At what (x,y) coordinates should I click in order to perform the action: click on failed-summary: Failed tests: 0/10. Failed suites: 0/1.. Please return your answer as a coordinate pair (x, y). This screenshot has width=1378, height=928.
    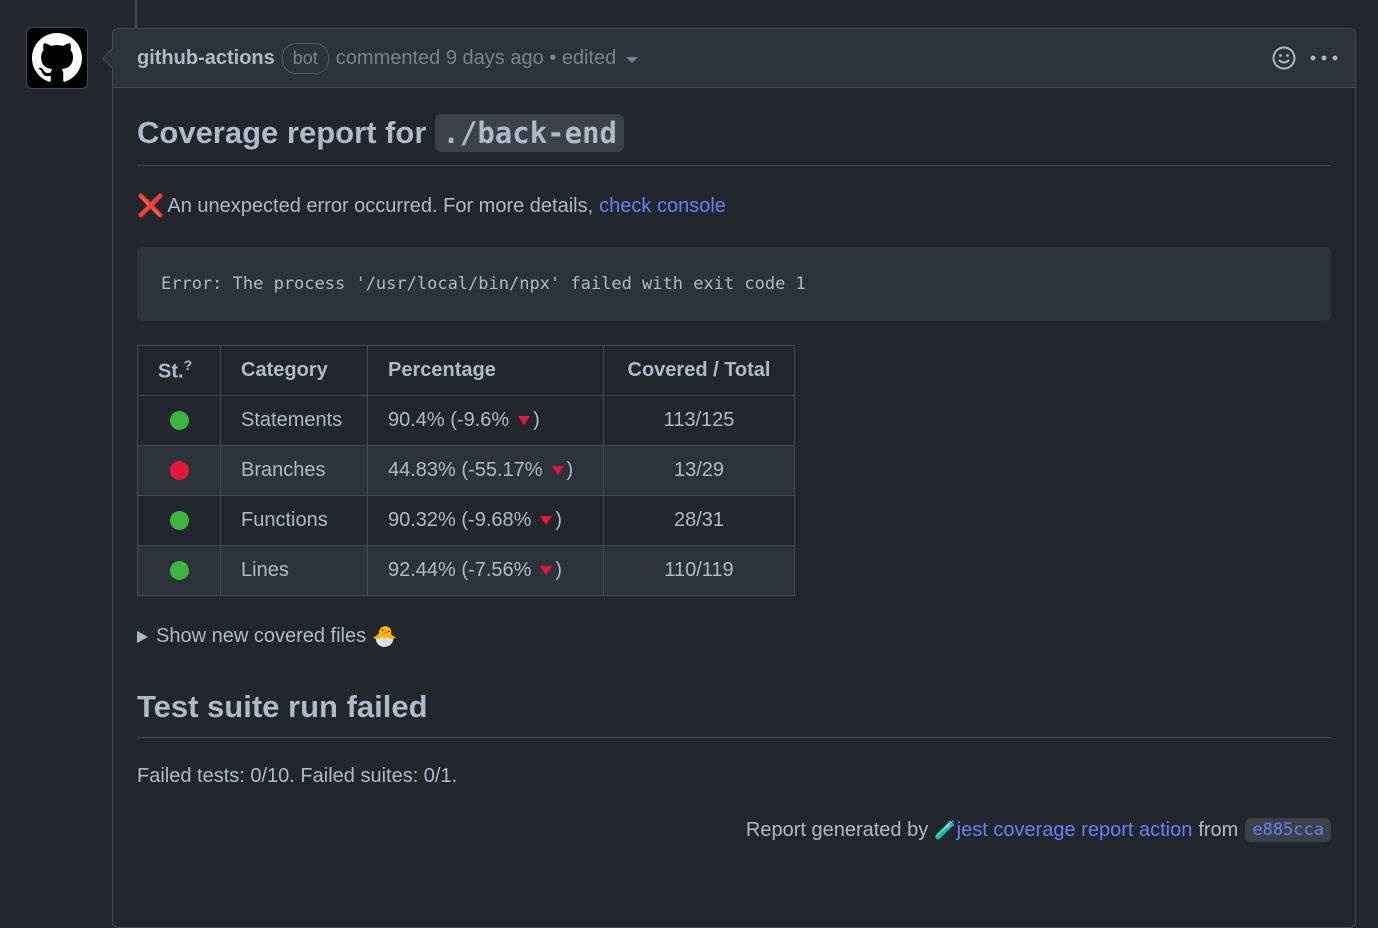
    Looking at the image, I should click on (297, 776).